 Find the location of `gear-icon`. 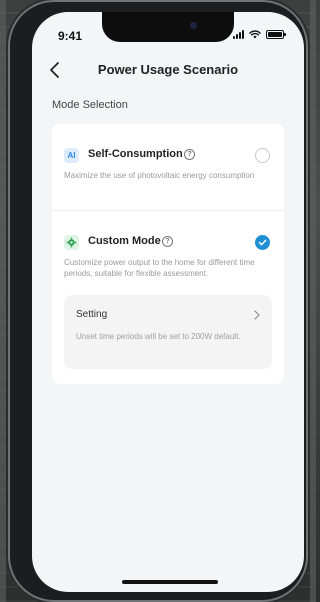

gear-icon is located at coordinates (71, 242).